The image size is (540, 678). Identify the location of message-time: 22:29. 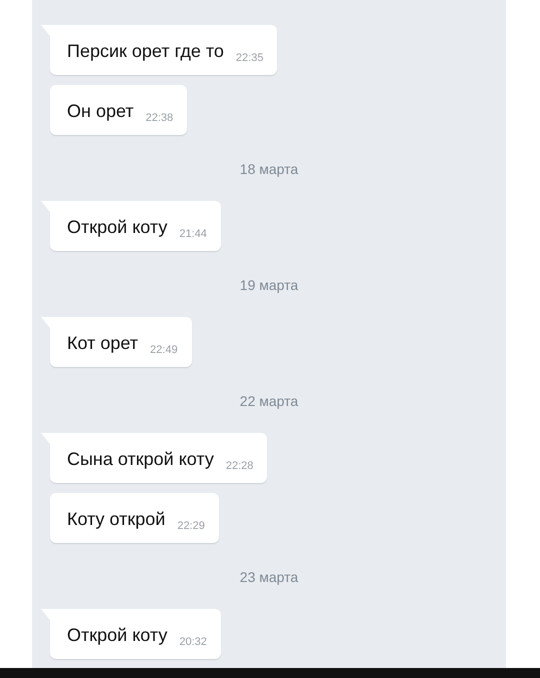
(191, 526).